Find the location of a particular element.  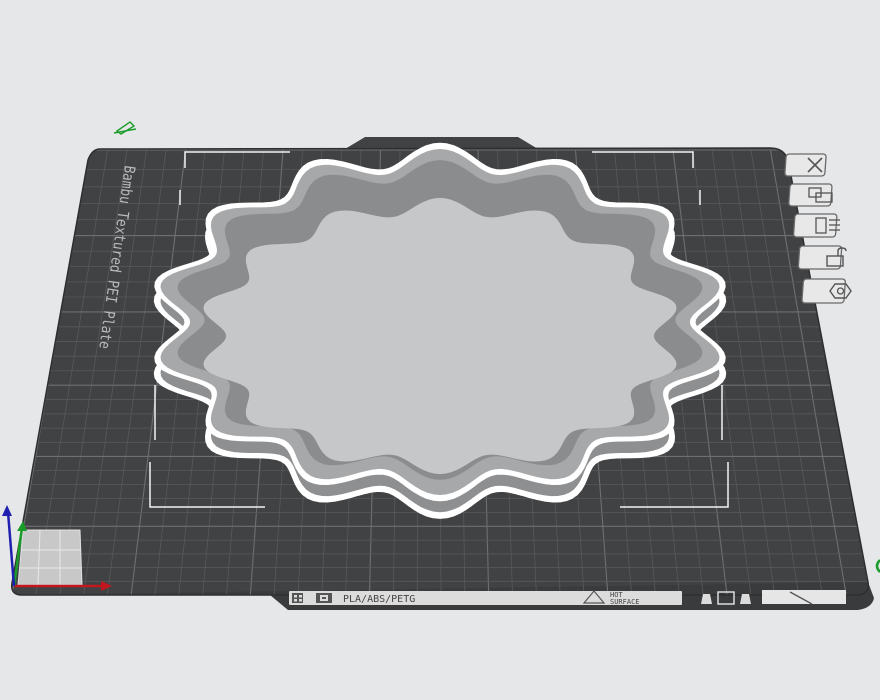

origin-tile is located at coordinates (50, 557).